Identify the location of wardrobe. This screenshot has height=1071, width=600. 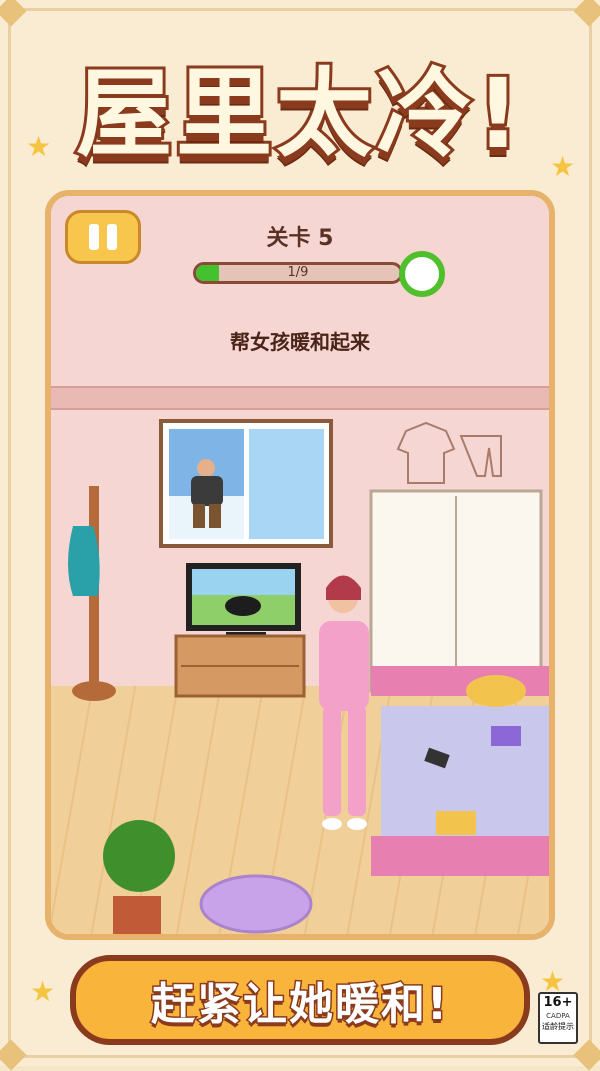
(456, 591).